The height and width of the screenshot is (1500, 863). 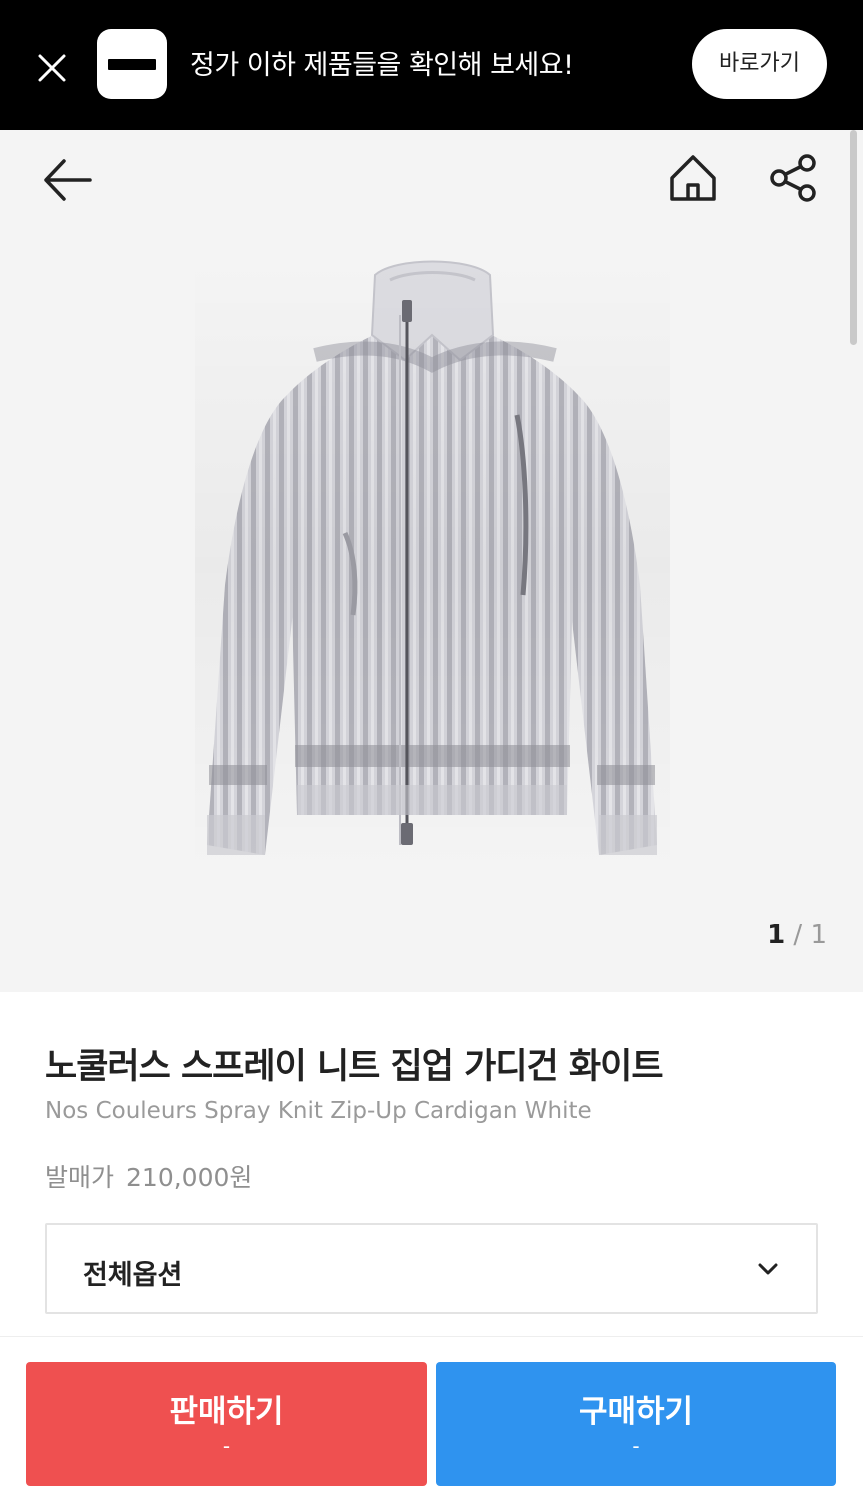 What do you see at coordinates (226, 1446) in the screenshot?
I see `sell-button-price: -` at bounding box center [226, 1446].